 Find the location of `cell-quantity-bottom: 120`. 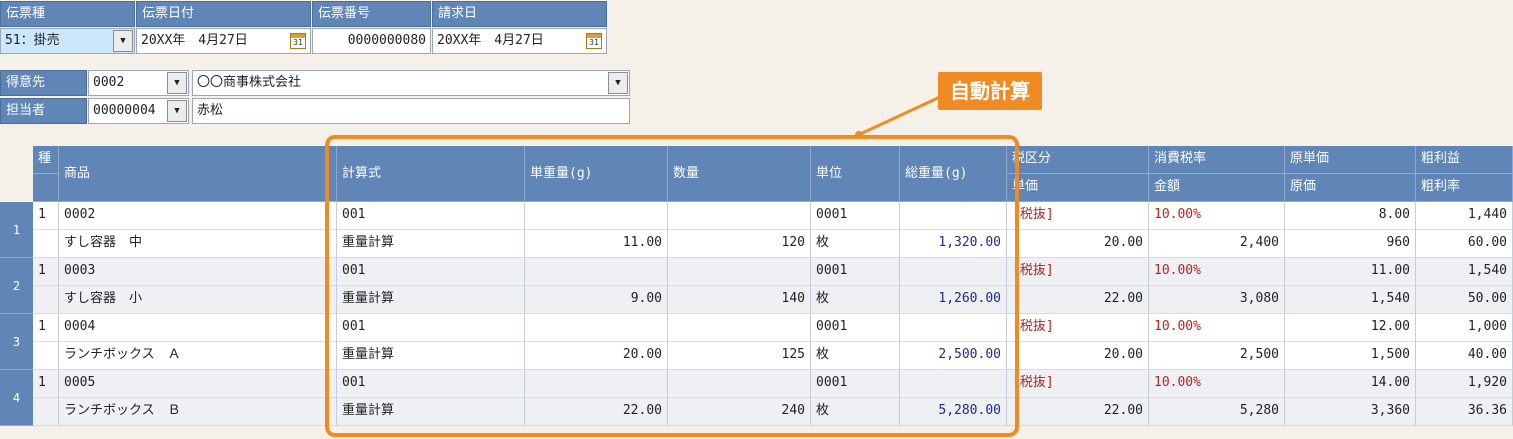

cell-quantity-bottom: 120 is located at coordinates (739, 244).